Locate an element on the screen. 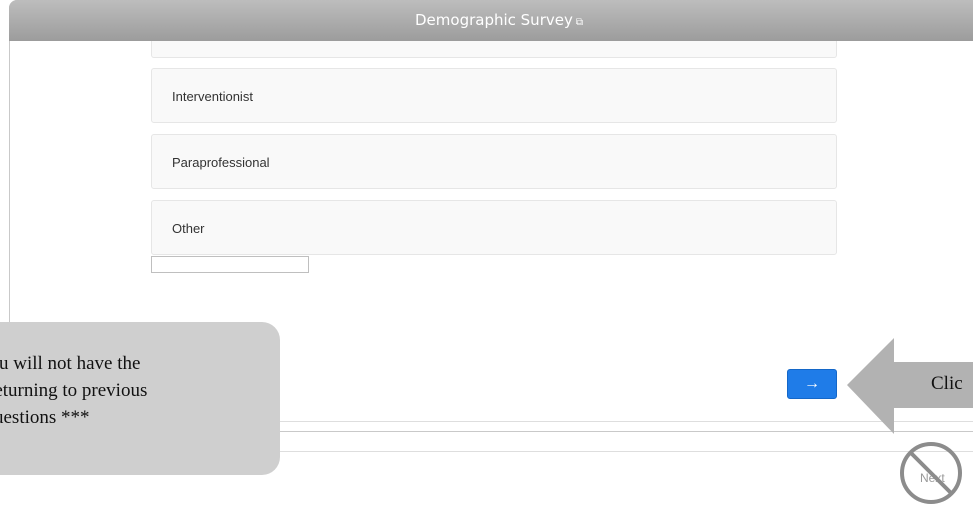 The image size is (973, 514). next-arrow-button: → is located at coordinates (812, 384).